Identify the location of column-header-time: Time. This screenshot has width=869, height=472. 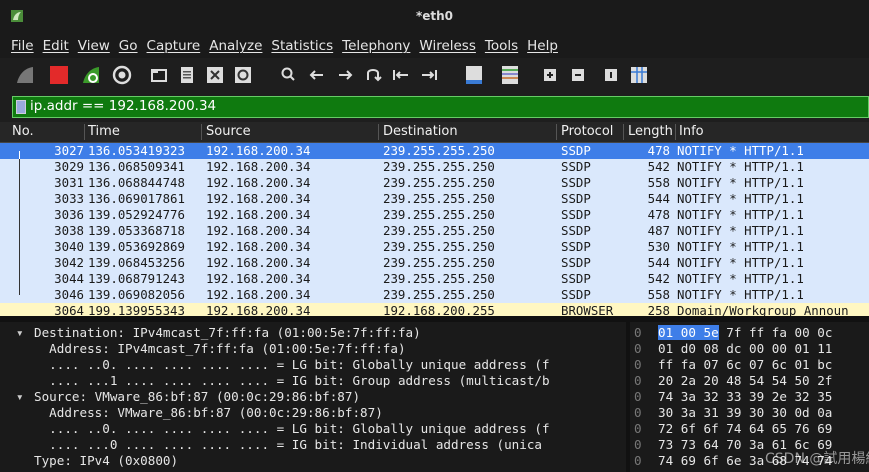
(104, 131).